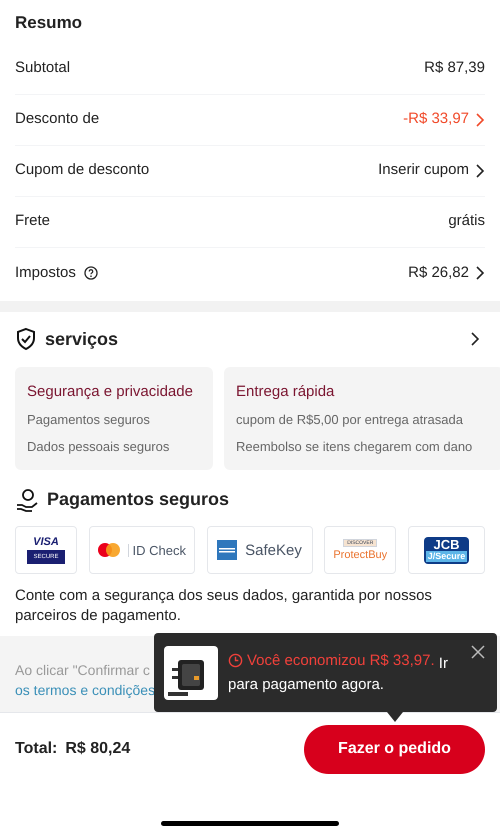 This screenshot has height=835, width=500. What do you see at coordinates (350, 420) in the screenshot?
I see `card-text: cupom de R$5,00 por entrega atrasada` at bounding box center [350, 420].